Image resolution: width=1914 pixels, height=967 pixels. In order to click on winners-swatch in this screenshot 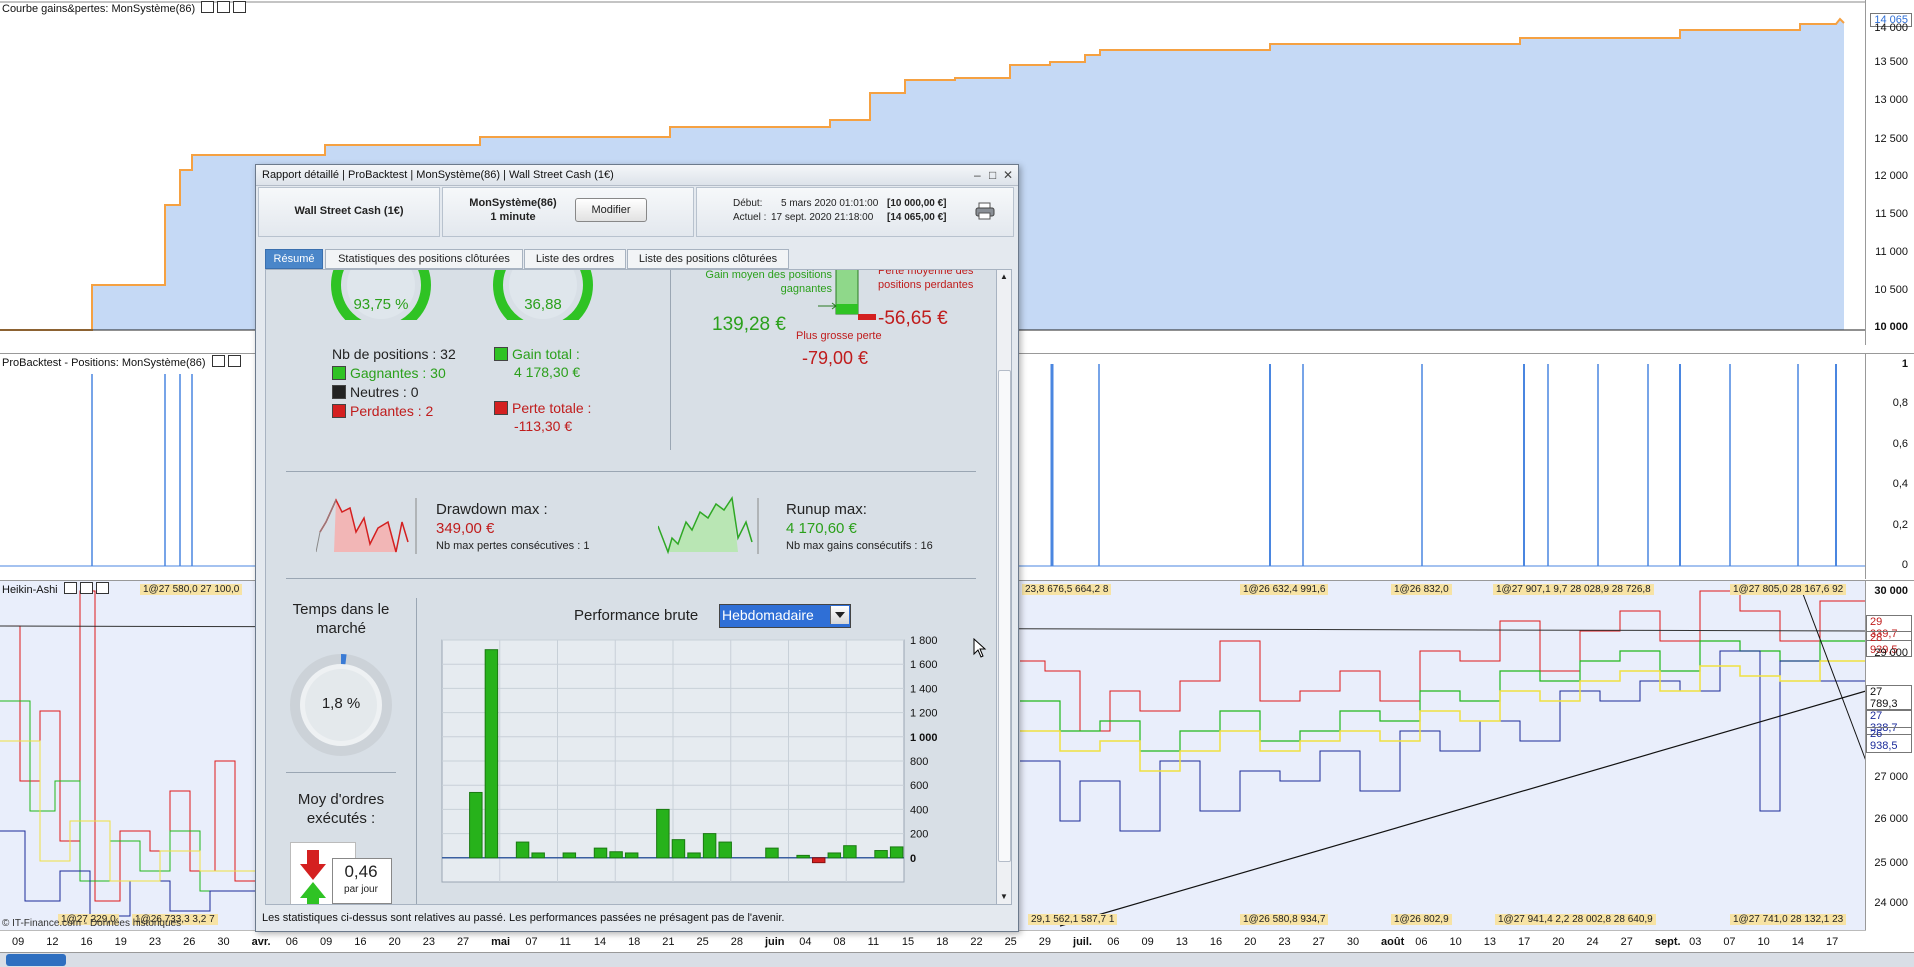, I will do `click(339, 373)`.